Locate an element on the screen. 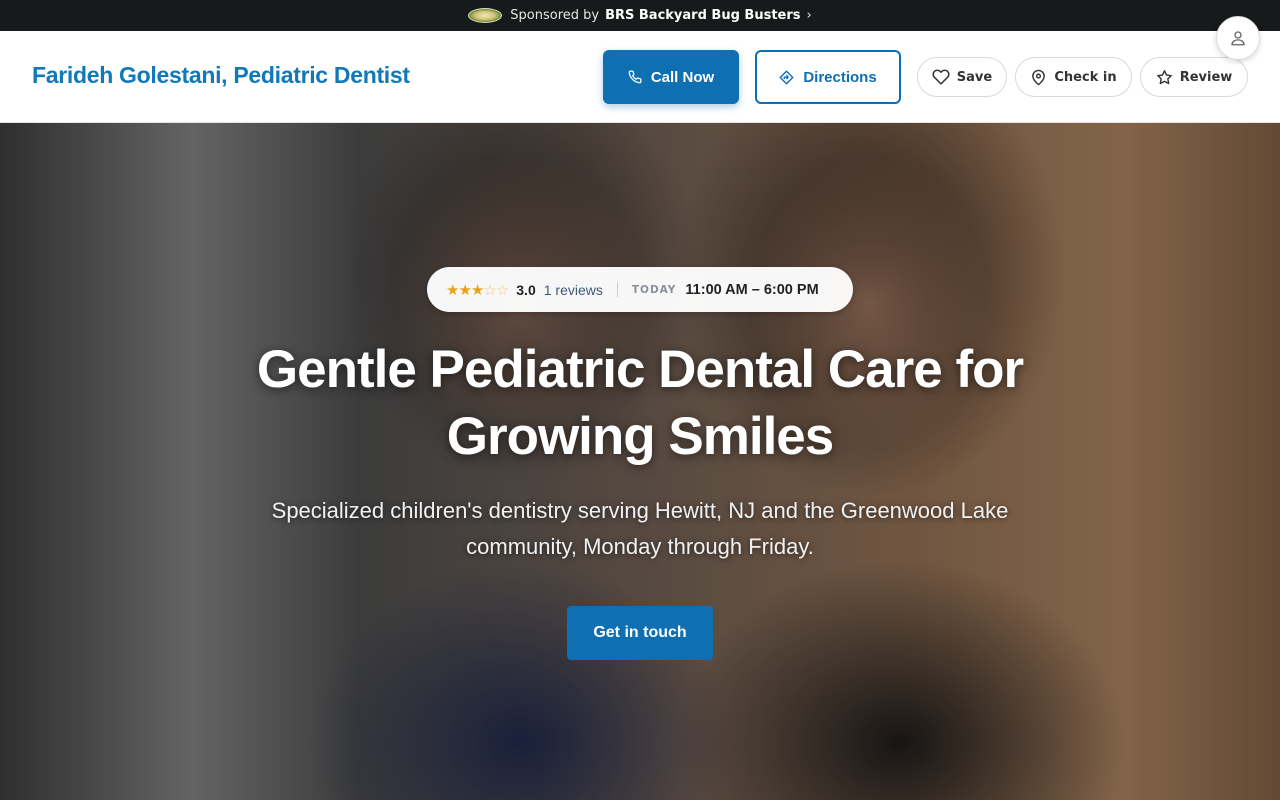  save-label: Save is located at coordinates (974, 77).